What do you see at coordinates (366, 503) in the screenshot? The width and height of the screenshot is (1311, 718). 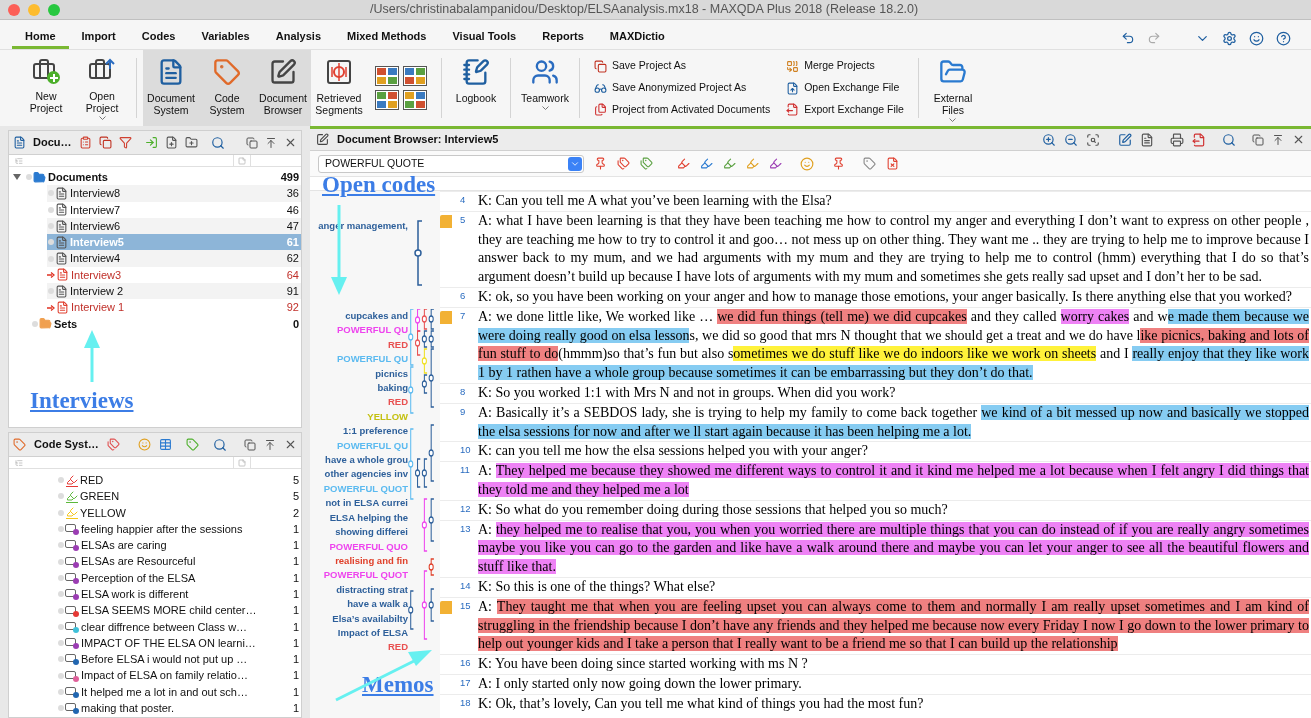 I see `code-label: not in ELSA currei` at bounding box center [366, 503].